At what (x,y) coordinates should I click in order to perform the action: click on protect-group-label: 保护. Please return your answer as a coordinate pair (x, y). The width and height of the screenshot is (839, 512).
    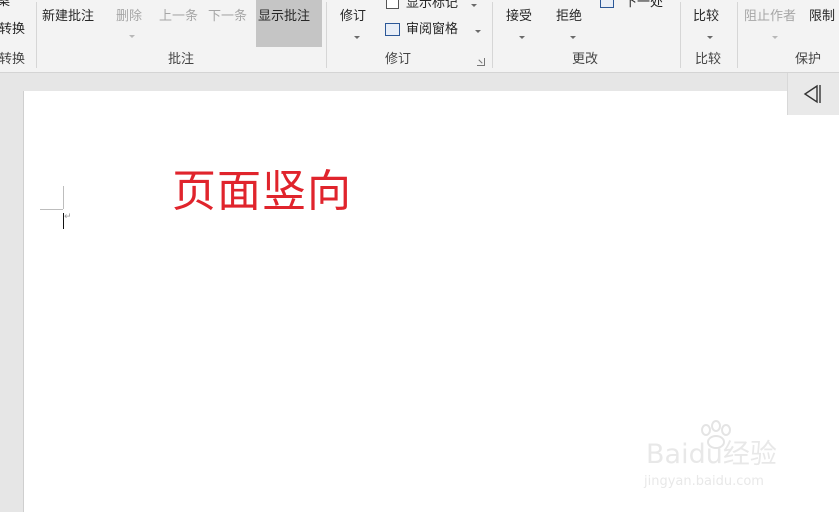
    Looking at the image, I should click on (807, 59).